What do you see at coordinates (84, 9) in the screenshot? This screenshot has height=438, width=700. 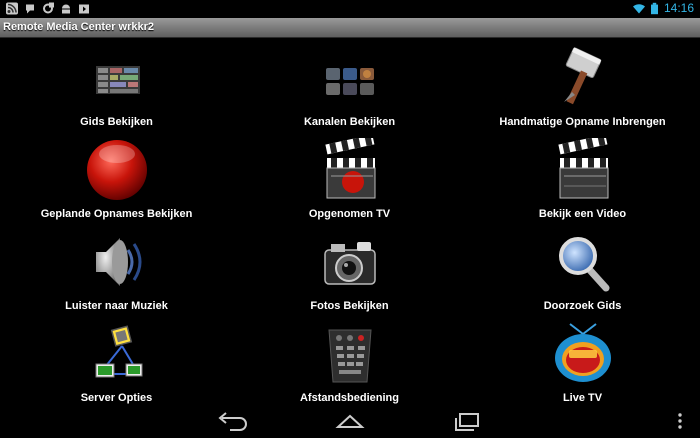 I see `media-icon` at bounding box center [84, 9].